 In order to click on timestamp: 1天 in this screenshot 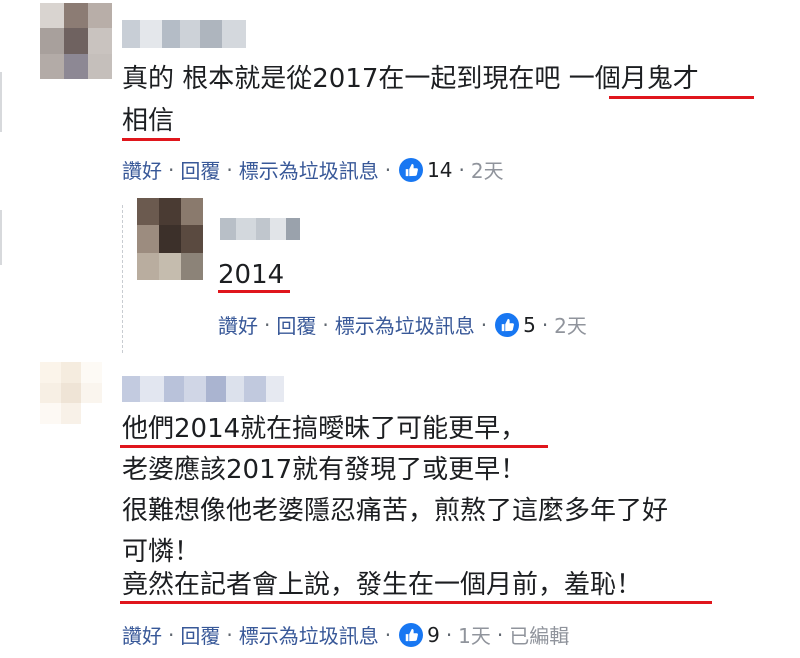, I will do `click(474, 634)`.